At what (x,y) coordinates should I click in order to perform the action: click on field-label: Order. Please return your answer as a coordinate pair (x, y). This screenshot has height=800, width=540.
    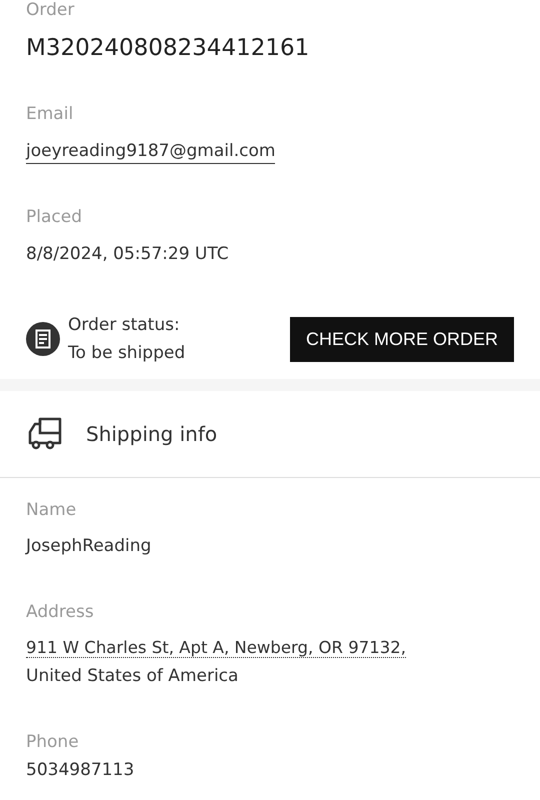
    Looking at the image, I should click on (51, 11).